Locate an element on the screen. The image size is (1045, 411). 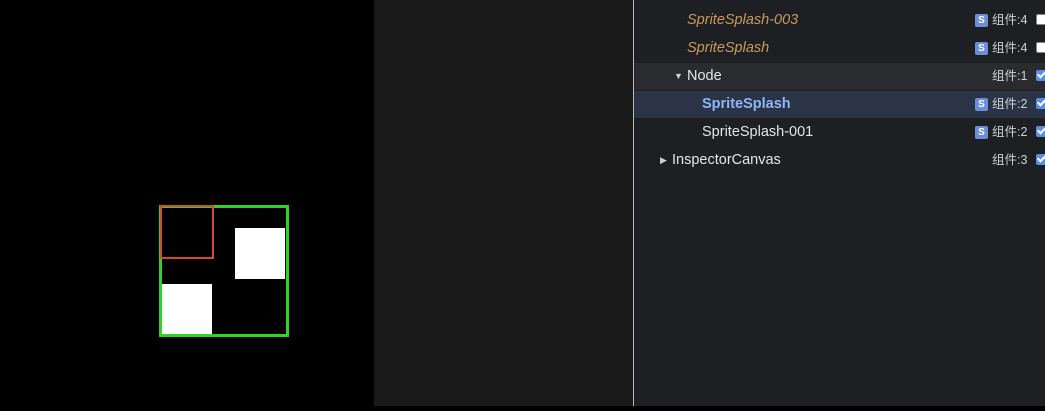
node-label: SpriteSplash-003 is located at coordinates (743, 20).